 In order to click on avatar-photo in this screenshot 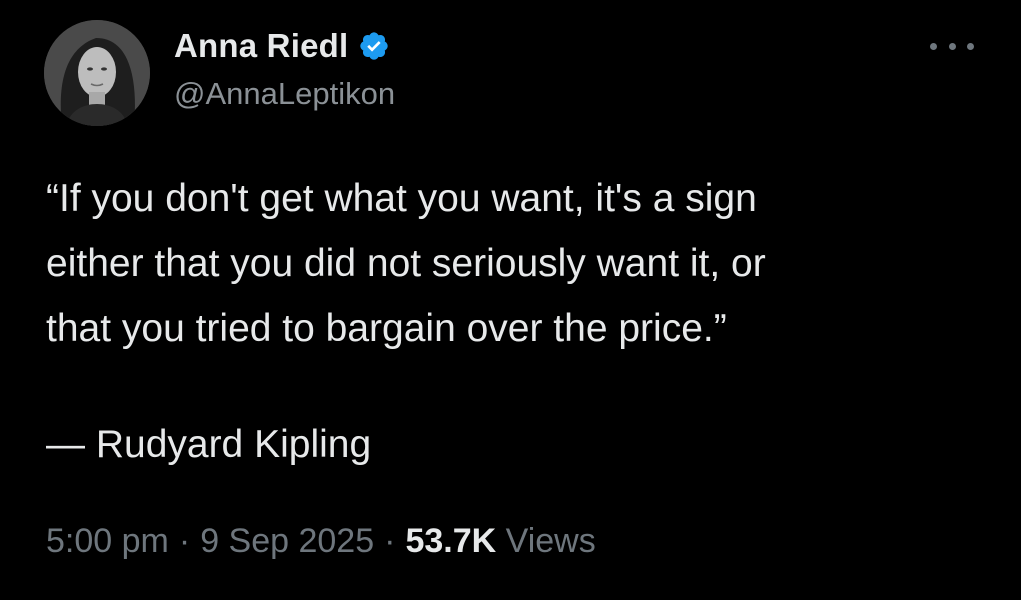, I will do `click(97, 73)`.